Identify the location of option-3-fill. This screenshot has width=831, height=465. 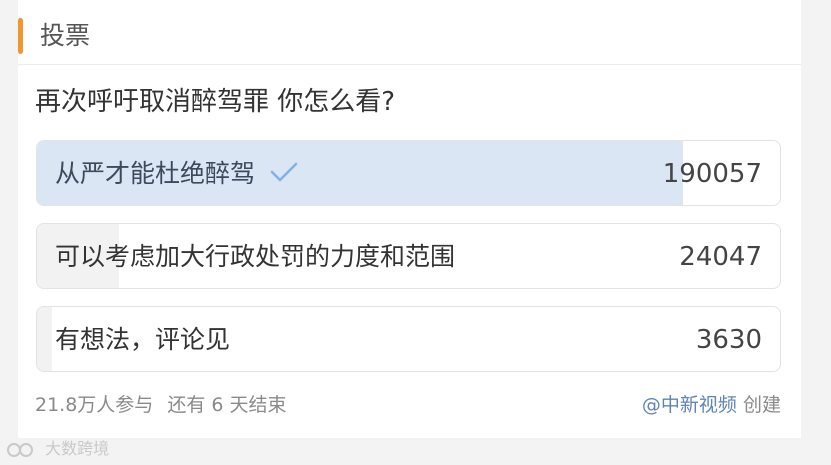
(44, 339).